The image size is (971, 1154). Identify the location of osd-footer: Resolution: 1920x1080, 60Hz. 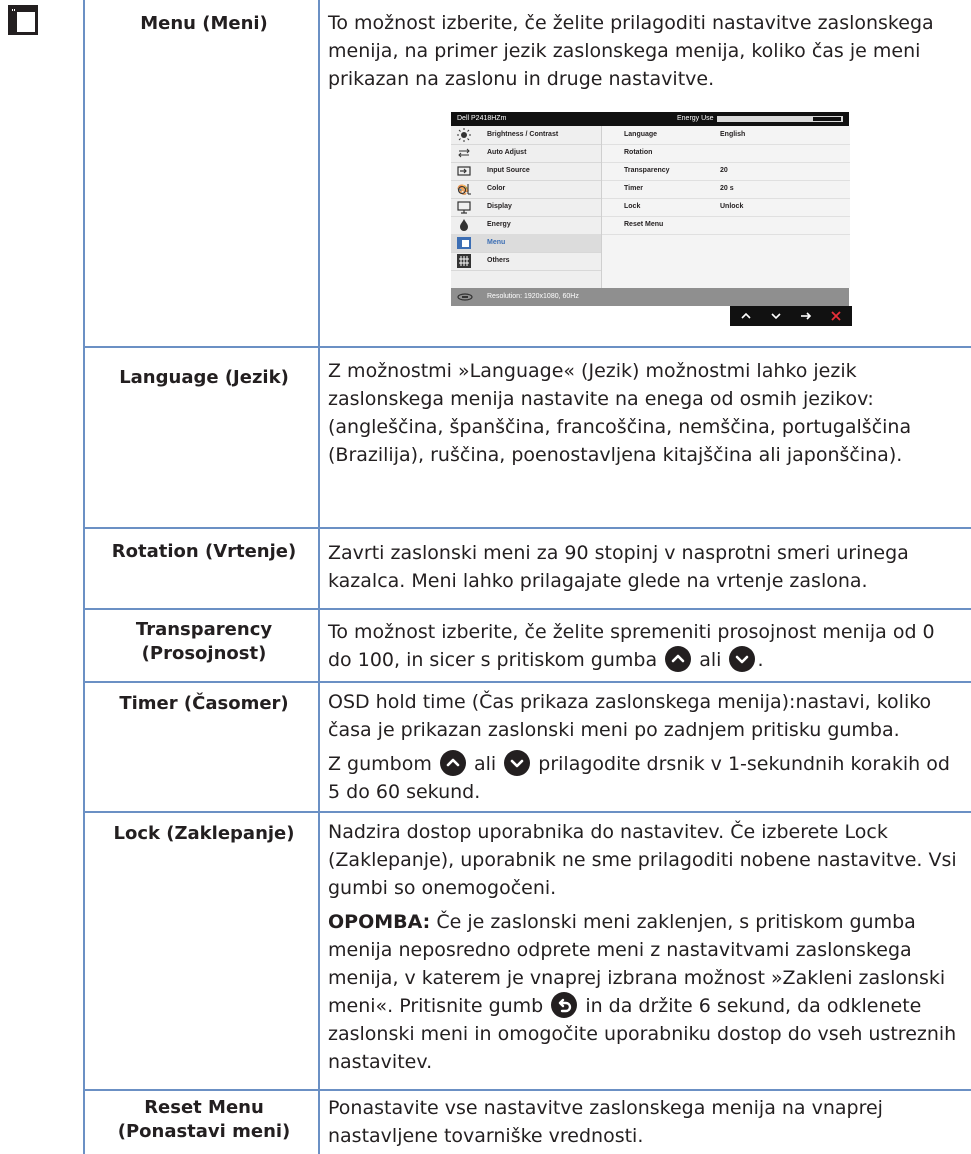
(650, 297).